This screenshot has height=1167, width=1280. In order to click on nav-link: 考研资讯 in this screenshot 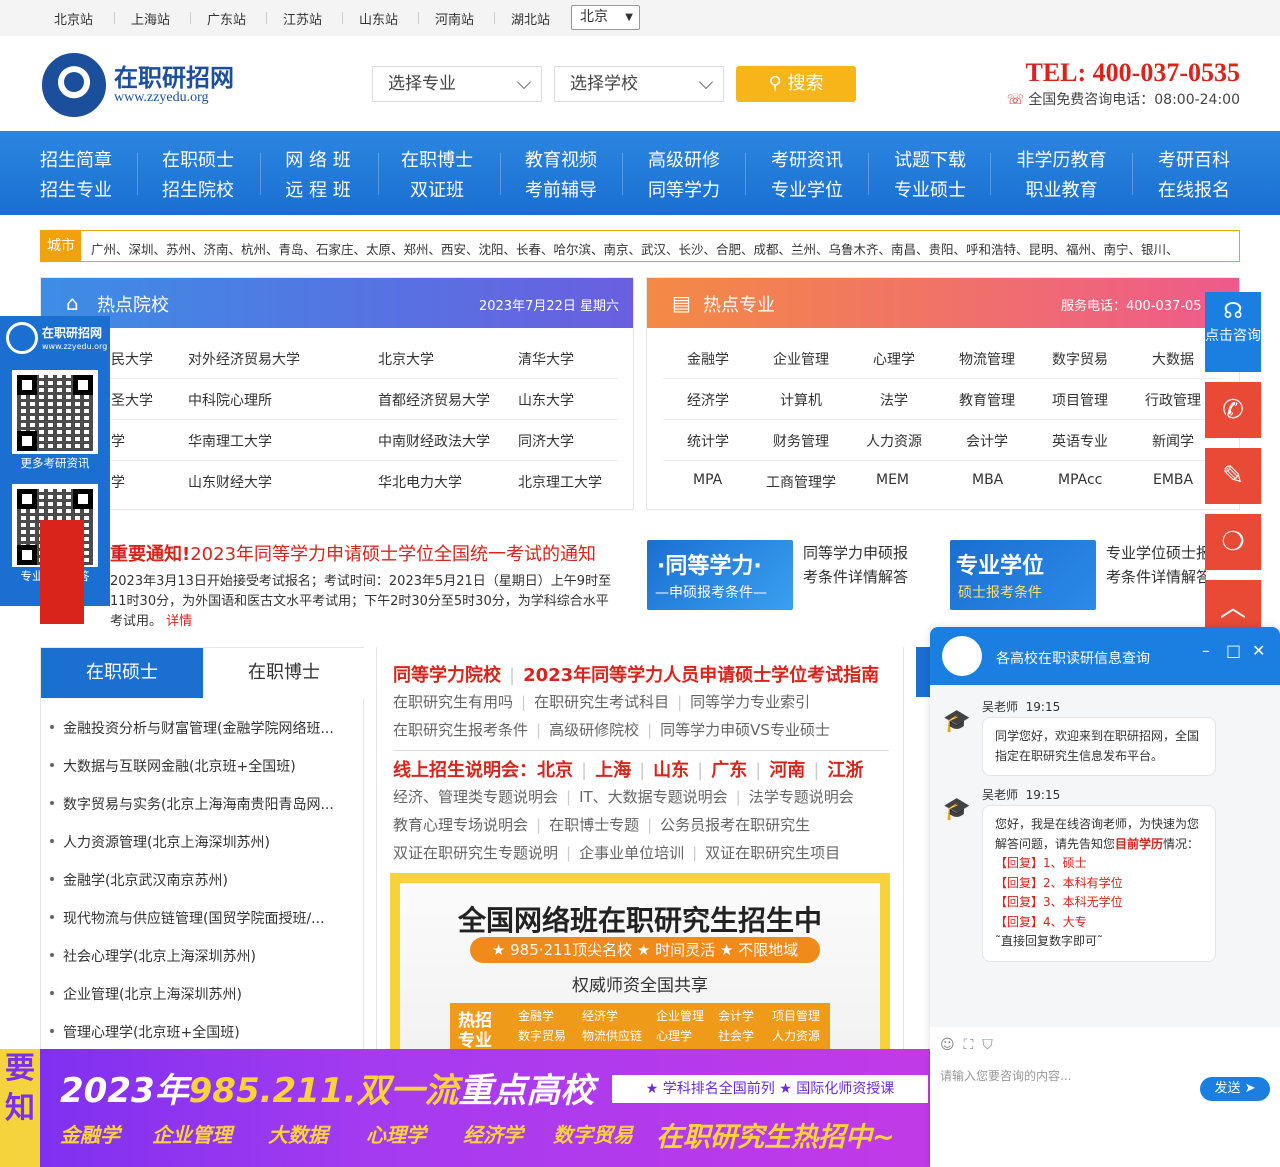, I will do `click(807, 161)`.